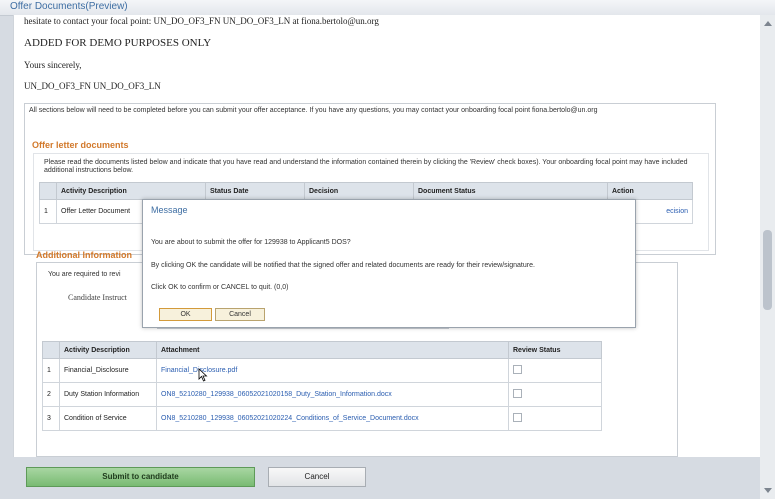 This screenshot has width=775, height=499. Describe the element at coordinates (84, 255) in the screenshot. I see `additional-info-title: Additional Information` at that location.